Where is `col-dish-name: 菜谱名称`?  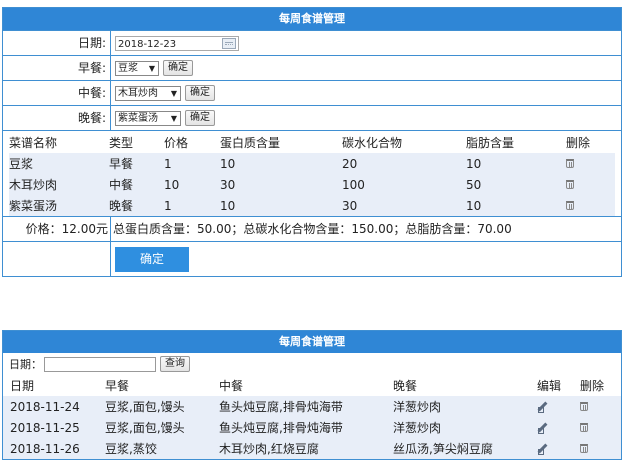
col-dish-name: 菜谱名称 is located at coordinates (33, 142).